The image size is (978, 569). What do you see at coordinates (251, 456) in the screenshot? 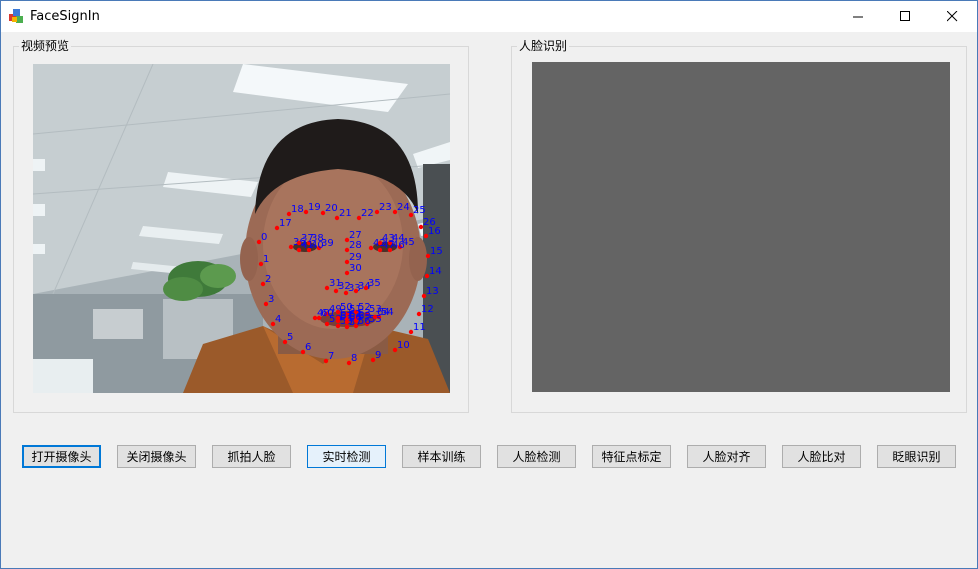
I see `capture-face-button: 抓拍人脸` at bounding box center [251, 456].